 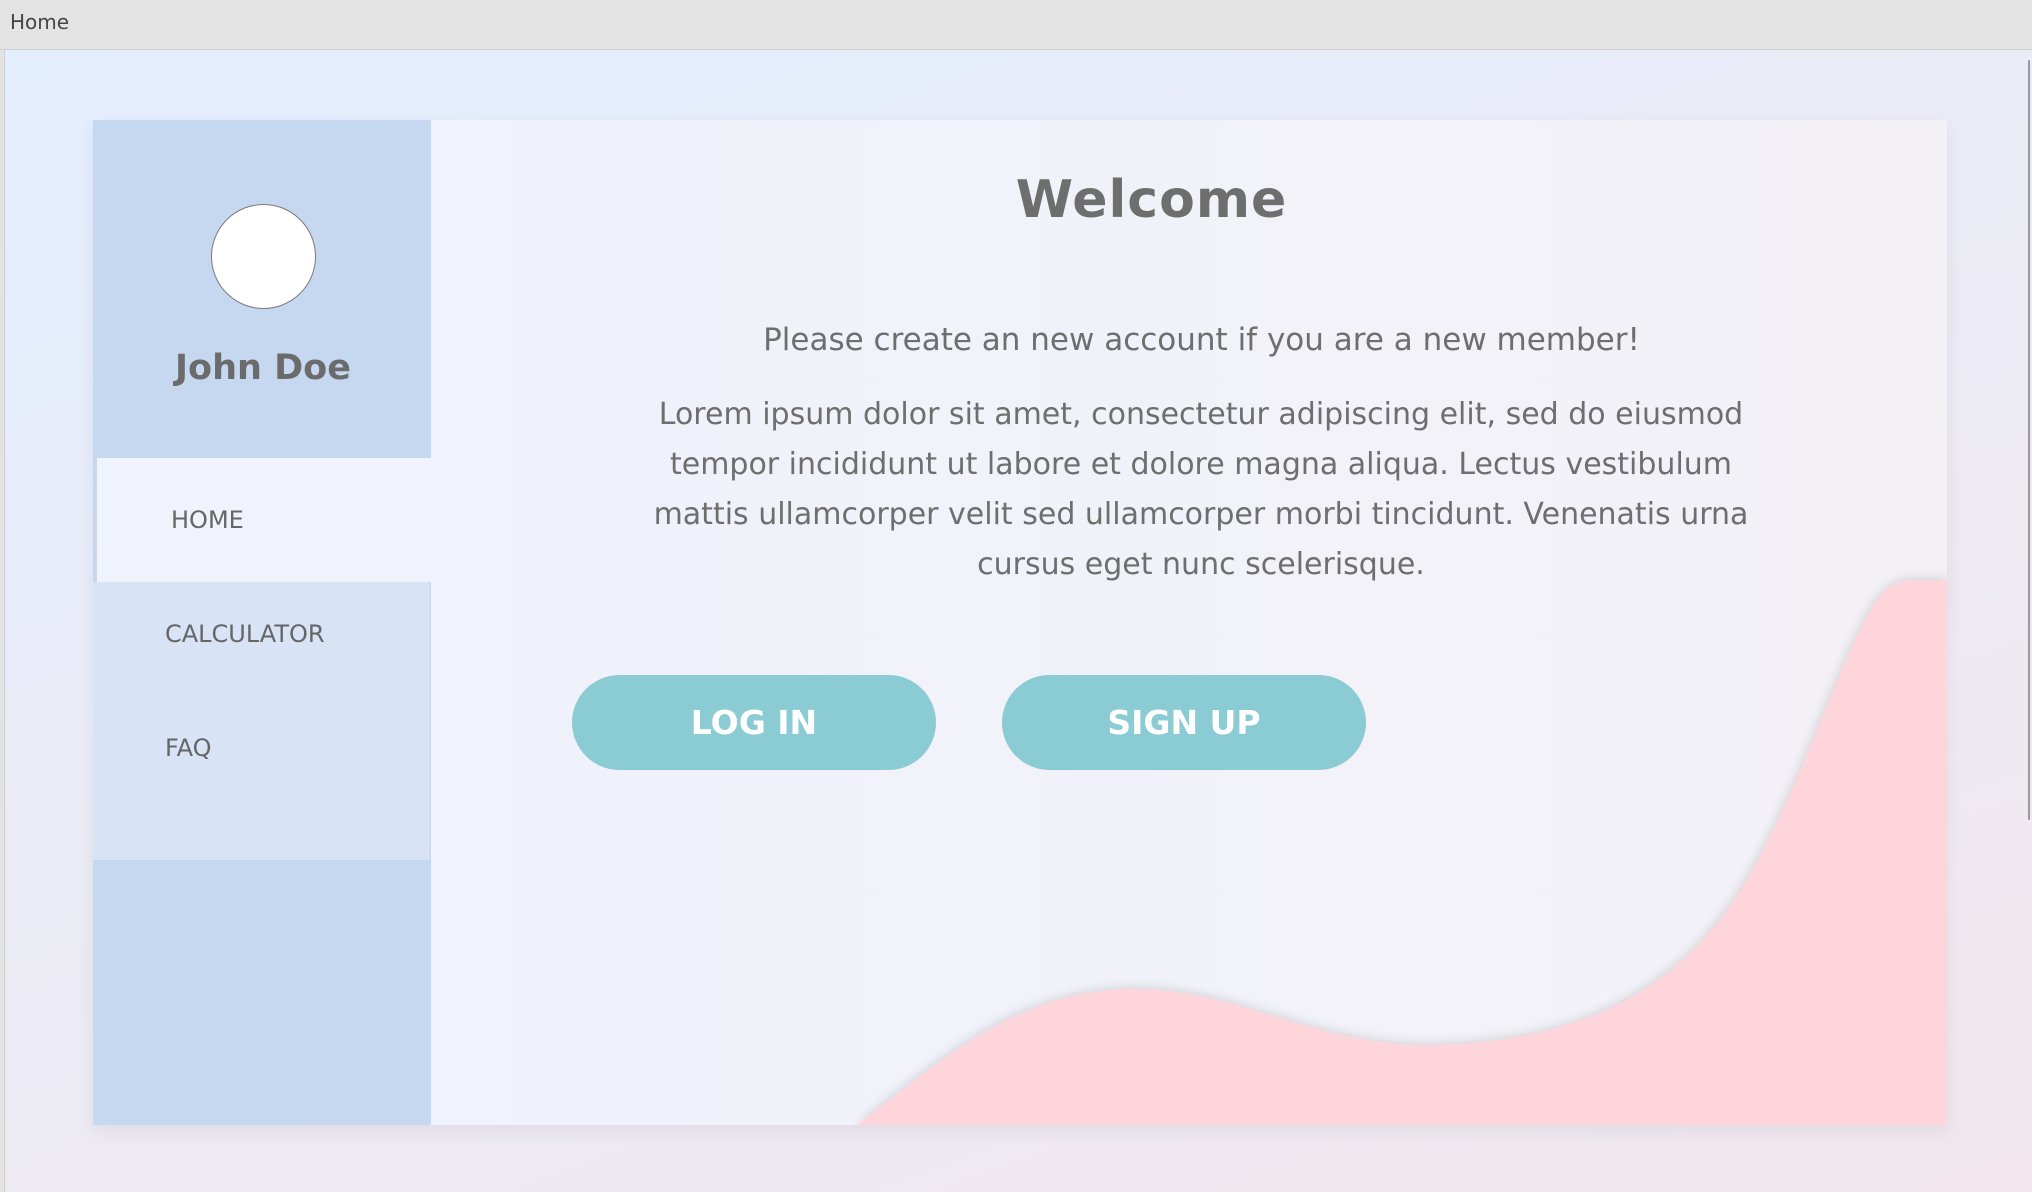 I want to click on sidebar-item-faq: FAQ, so click(x=262, y=748).